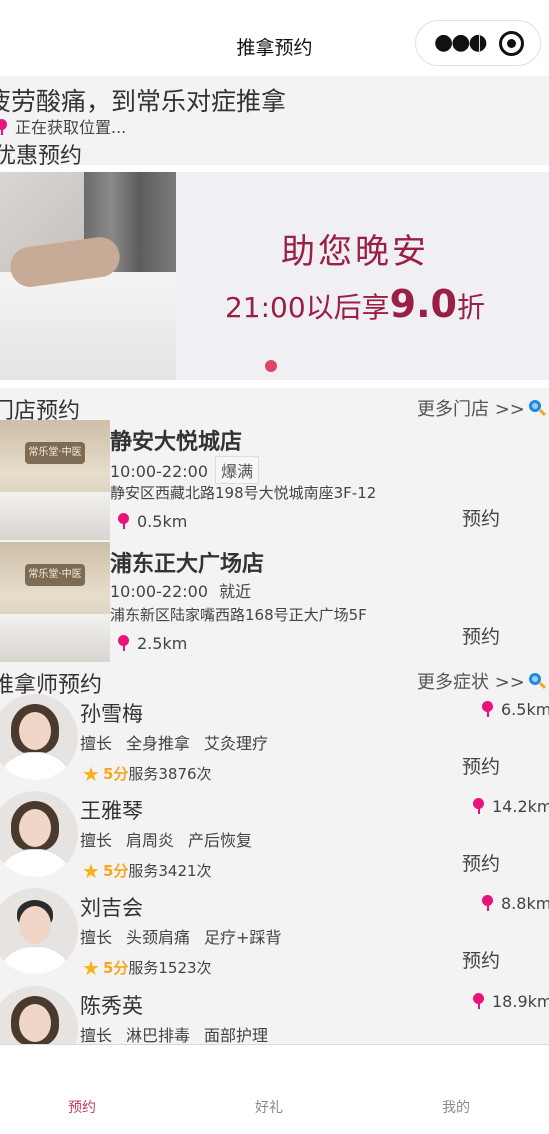 The height and width of the screenshot is (1134, 549). I want to click on tab-booking: 预约, so click(82, 1107).